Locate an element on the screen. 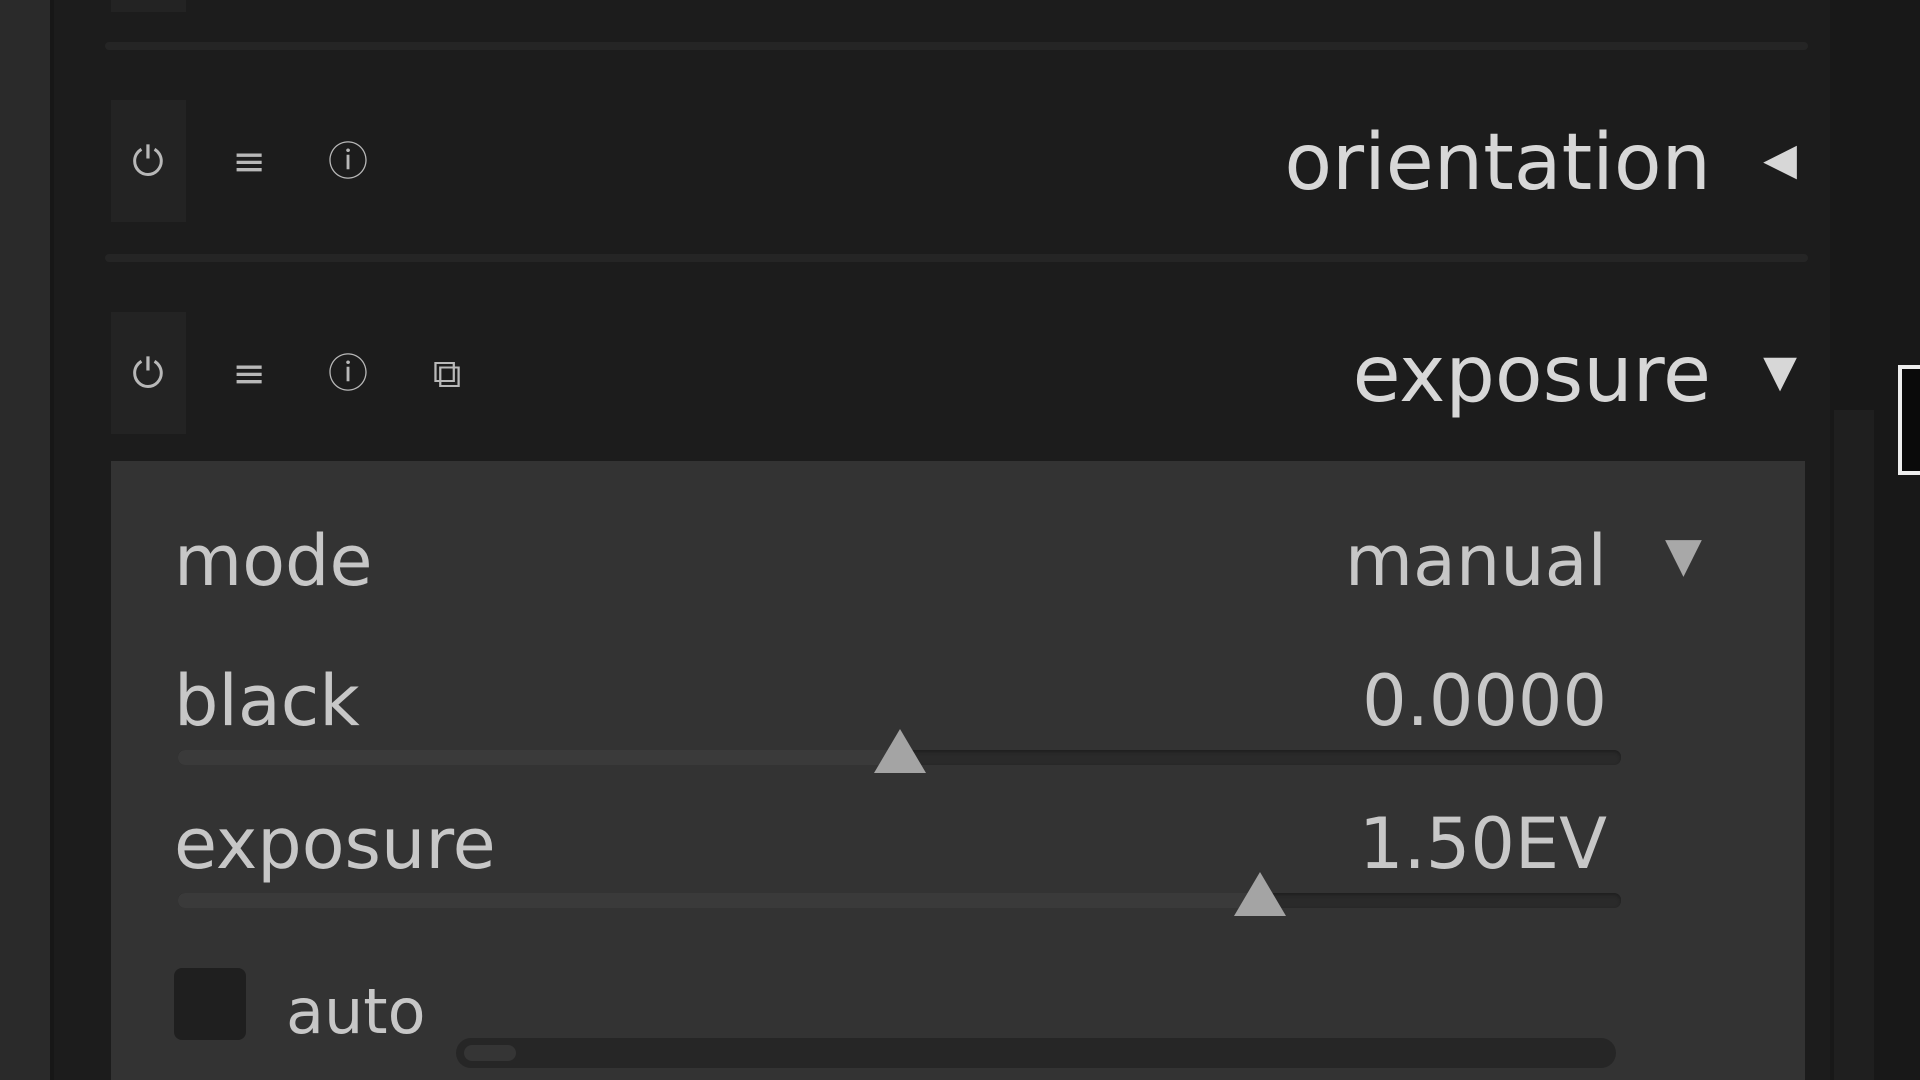 This screenshot has width=1920, height=1080. black-label: black is located at coordinates (267, 701).